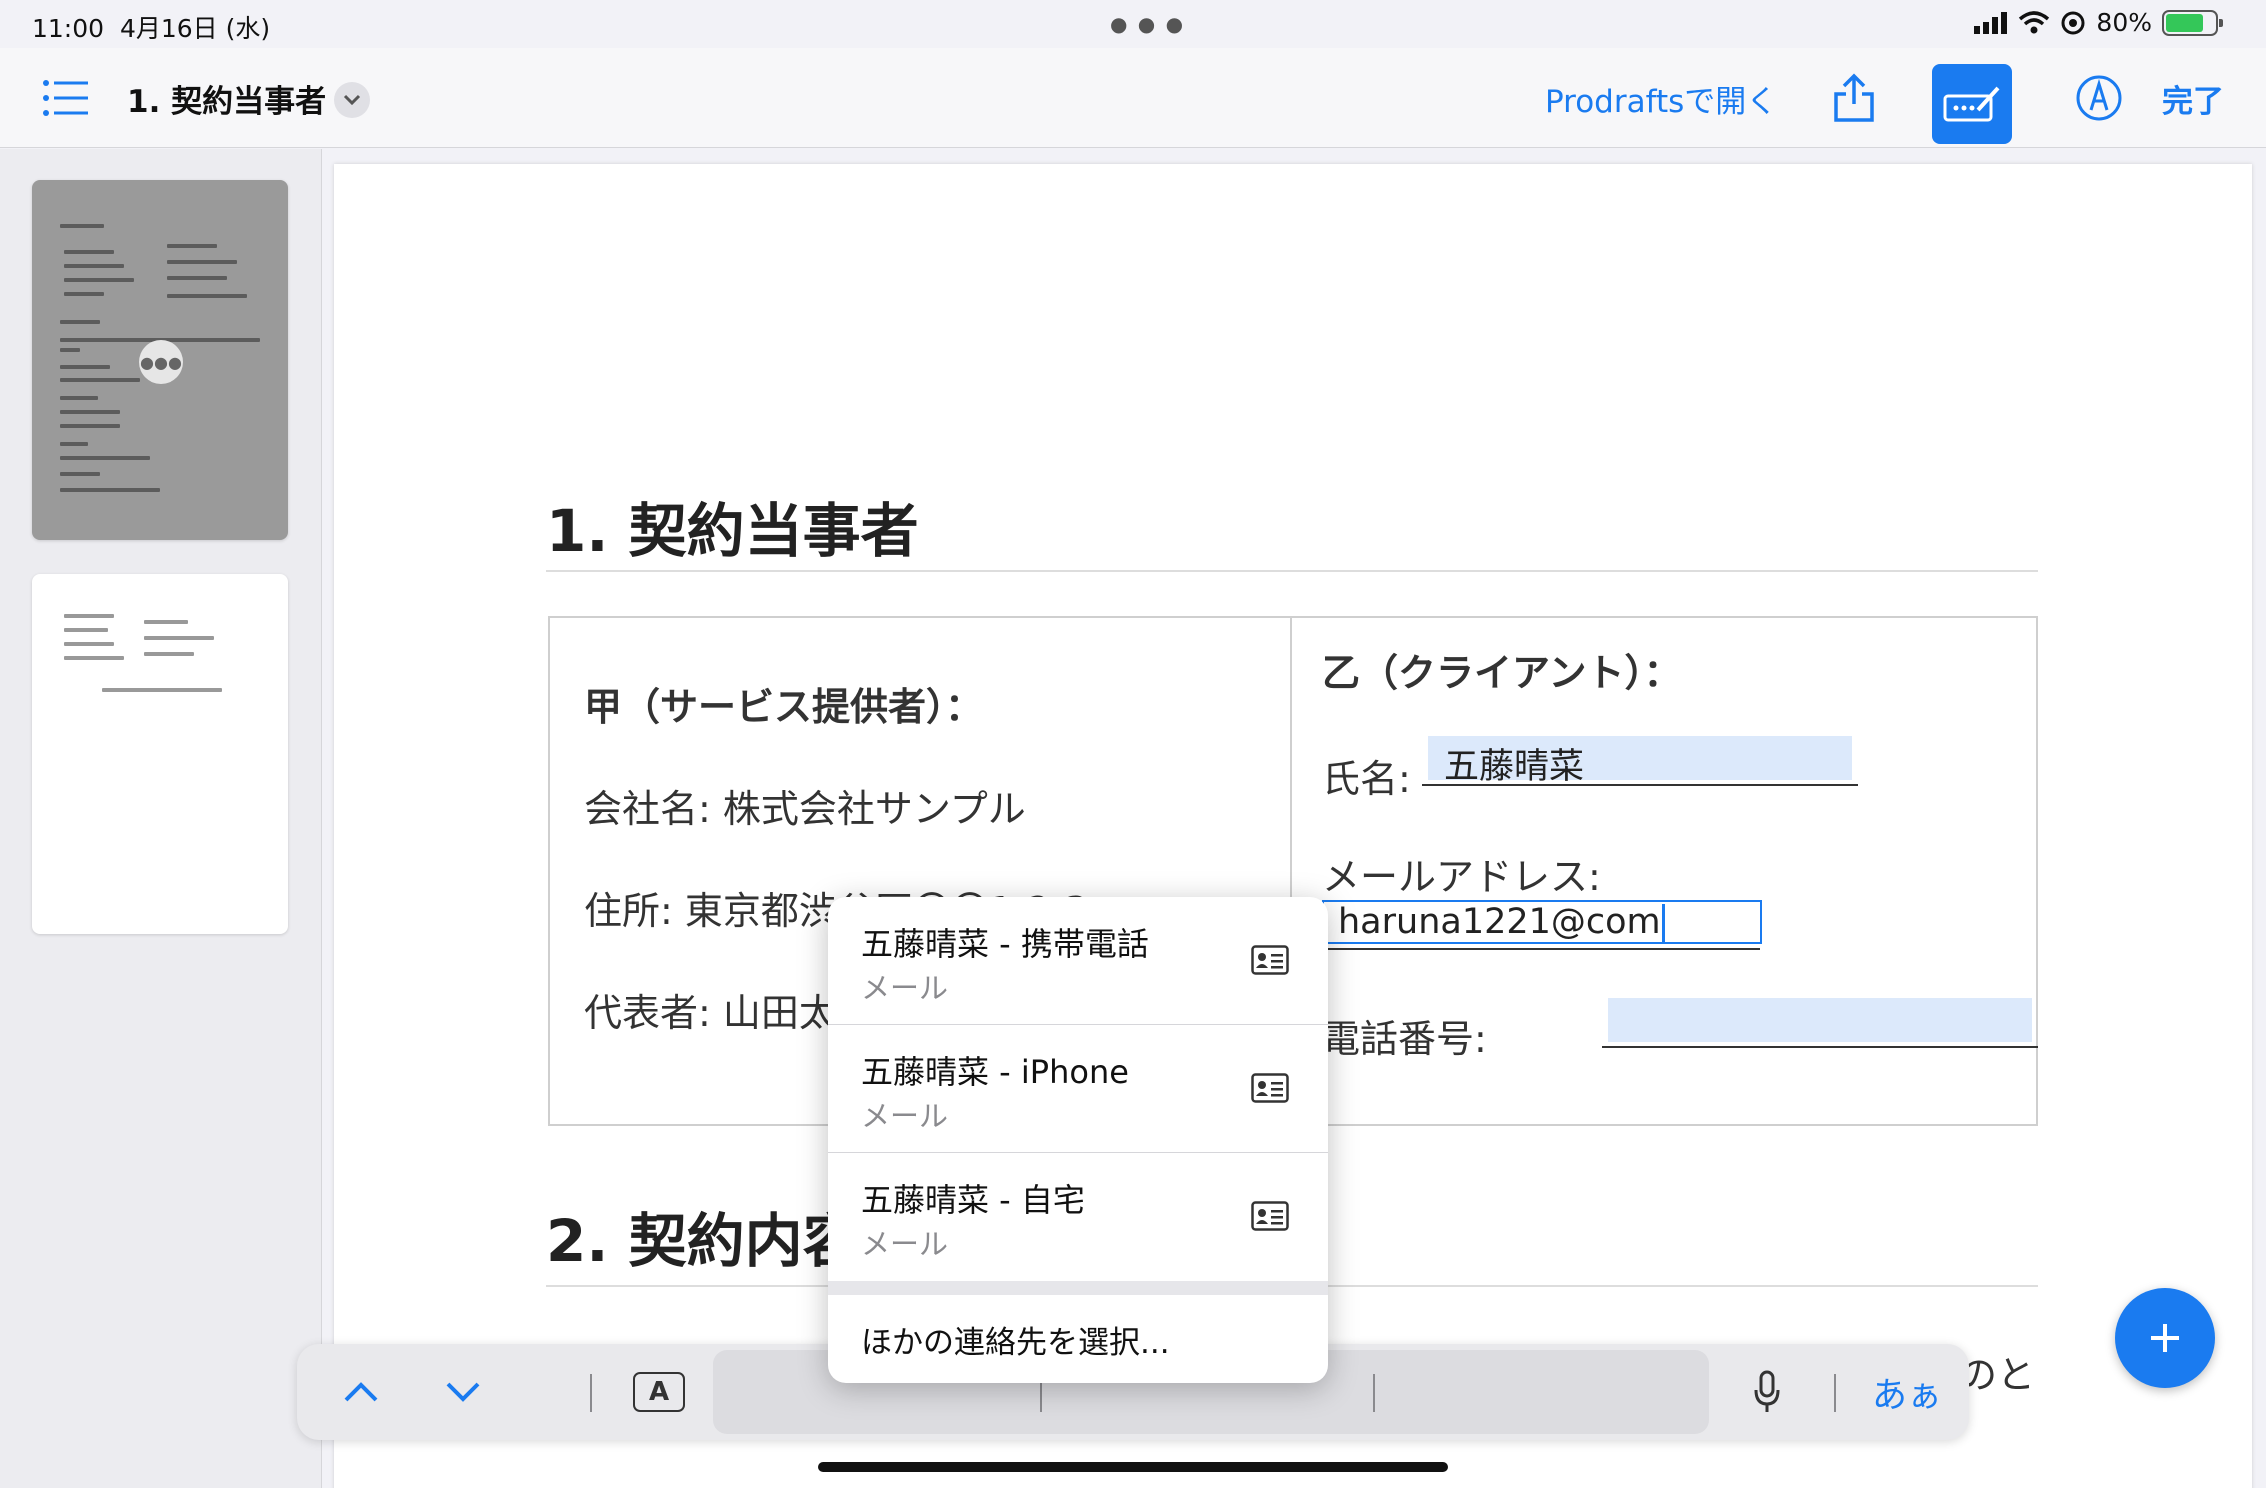 This screenshot has width=2266, height=1488. What do you see at coordinates (1133, 1467) in the screenshot?
I see `home-indicator` at bounding box center [1133, 1467].